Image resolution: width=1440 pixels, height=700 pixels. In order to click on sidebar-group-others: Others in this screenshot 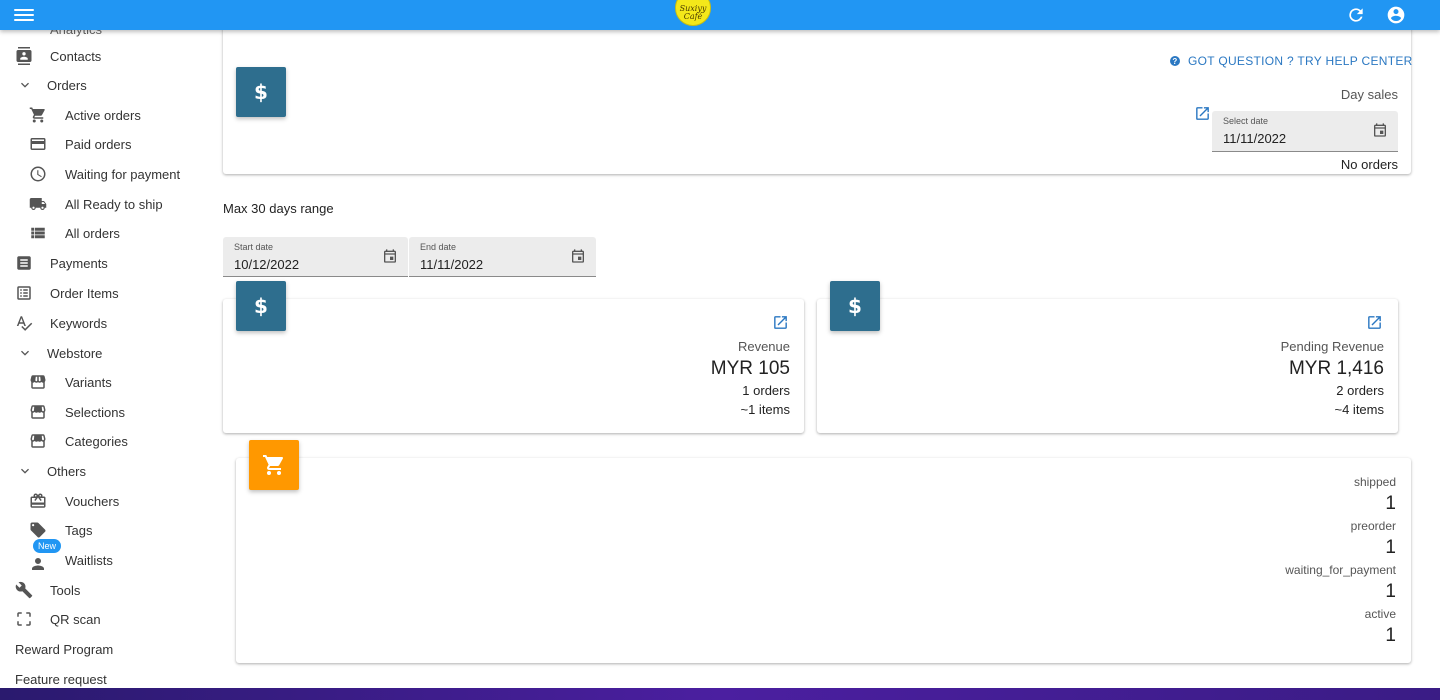, I will do `click(106, 471)`.